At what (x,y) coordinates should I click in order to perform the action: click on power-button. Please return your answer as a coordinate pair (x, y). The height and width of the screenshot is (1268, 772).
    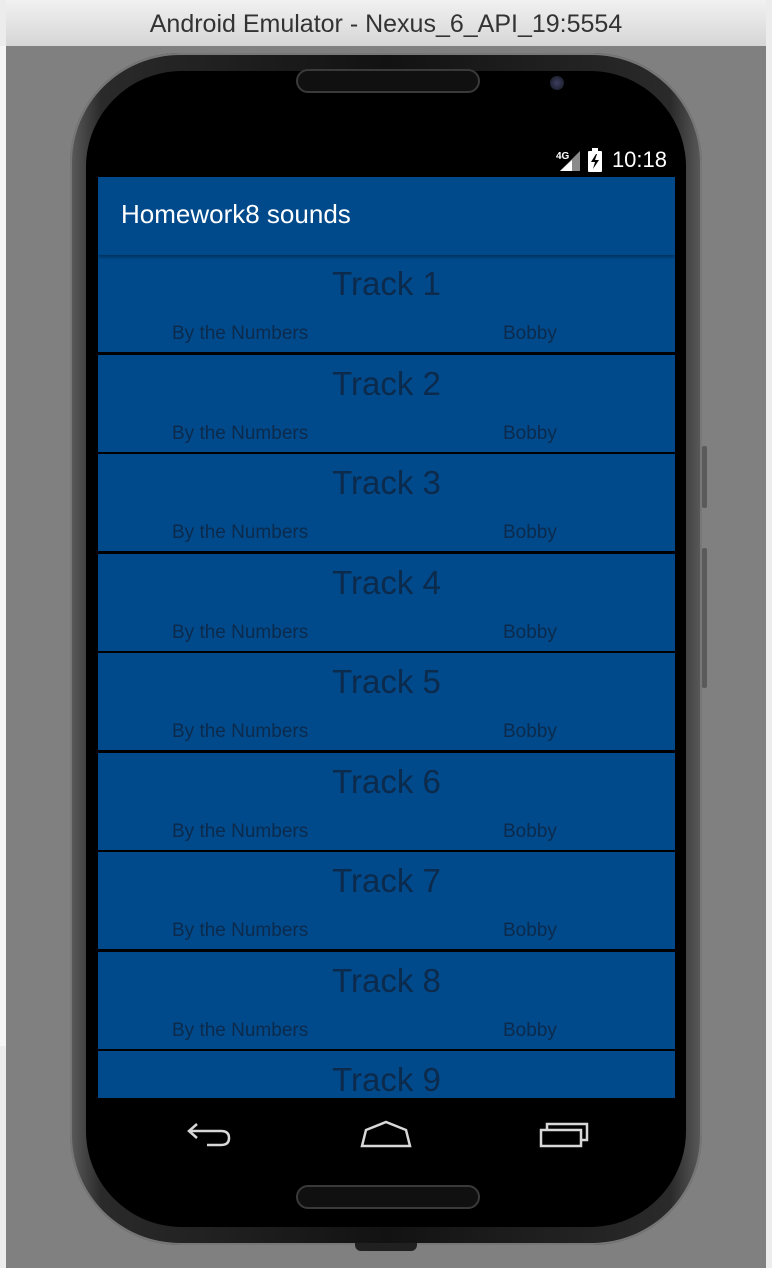
    Looking at the image, I should click on (704, 618).